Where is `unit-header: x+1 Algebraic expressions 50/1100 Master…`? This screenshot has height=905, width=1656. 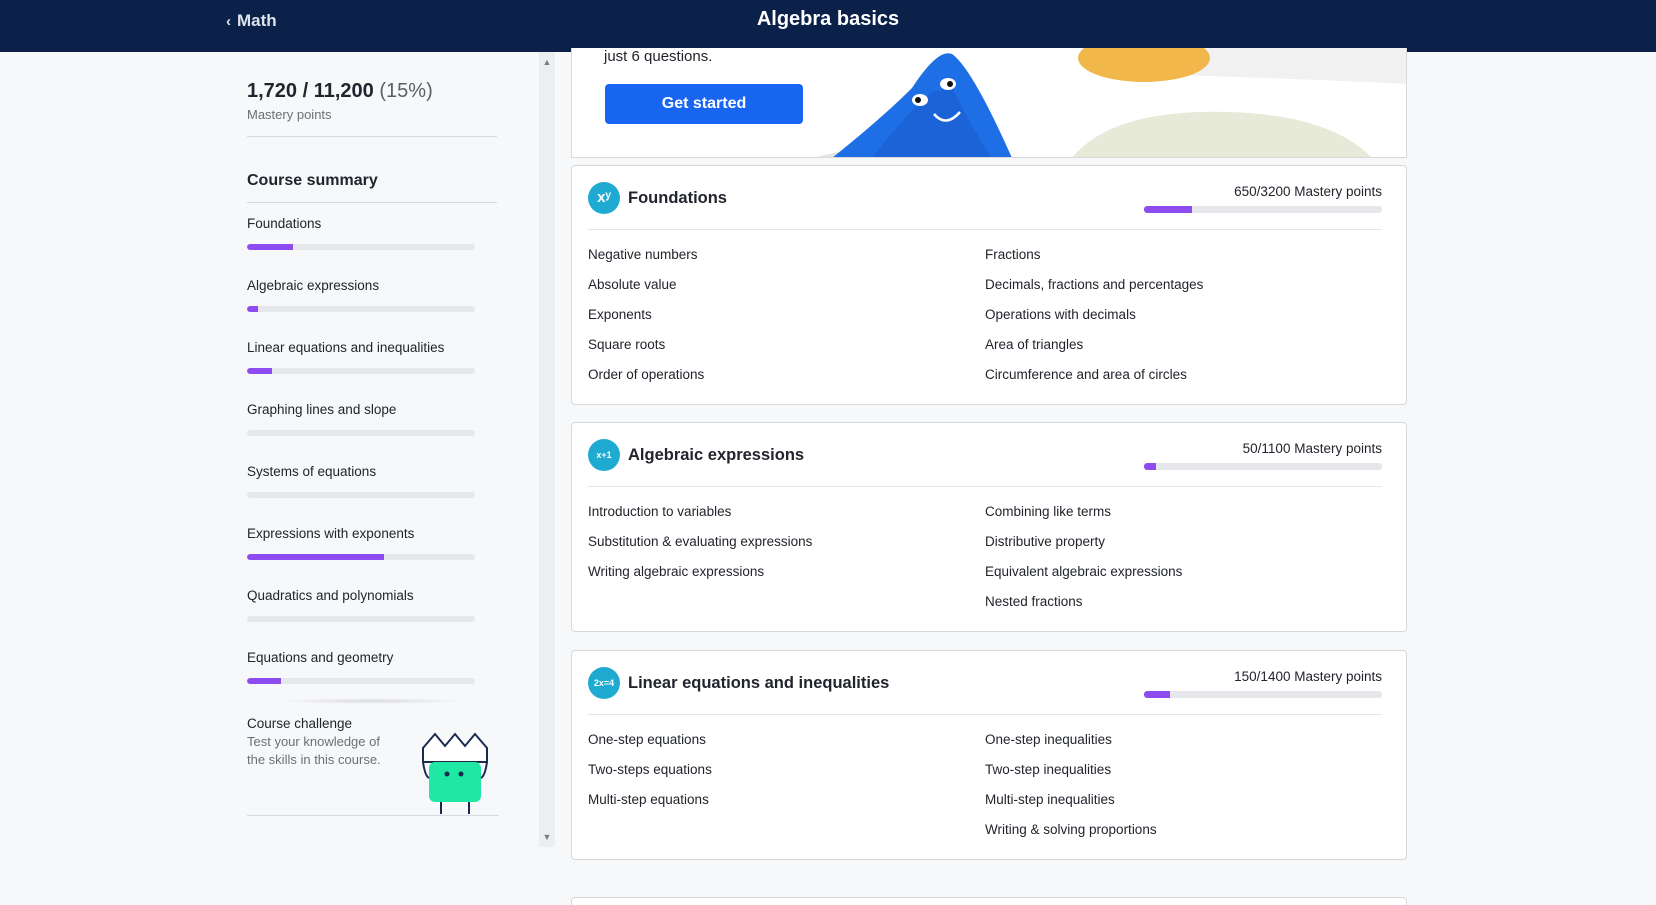
unit-header: x+1 Algebraic expressions 50/1100 Master… is located at coordinates (985, 455).